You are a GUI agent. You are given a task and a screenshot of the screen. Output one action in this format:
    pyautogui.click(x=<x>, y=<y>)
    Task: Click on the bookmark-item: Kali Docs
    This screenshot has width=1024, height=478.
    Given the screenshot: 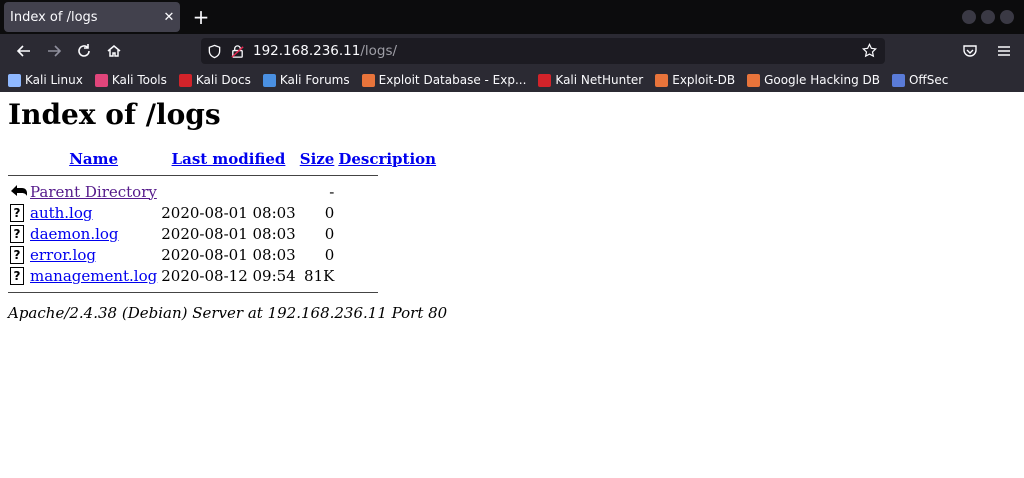 What is the action you would take?
    pyautogui.click(x=214, y=80)
    